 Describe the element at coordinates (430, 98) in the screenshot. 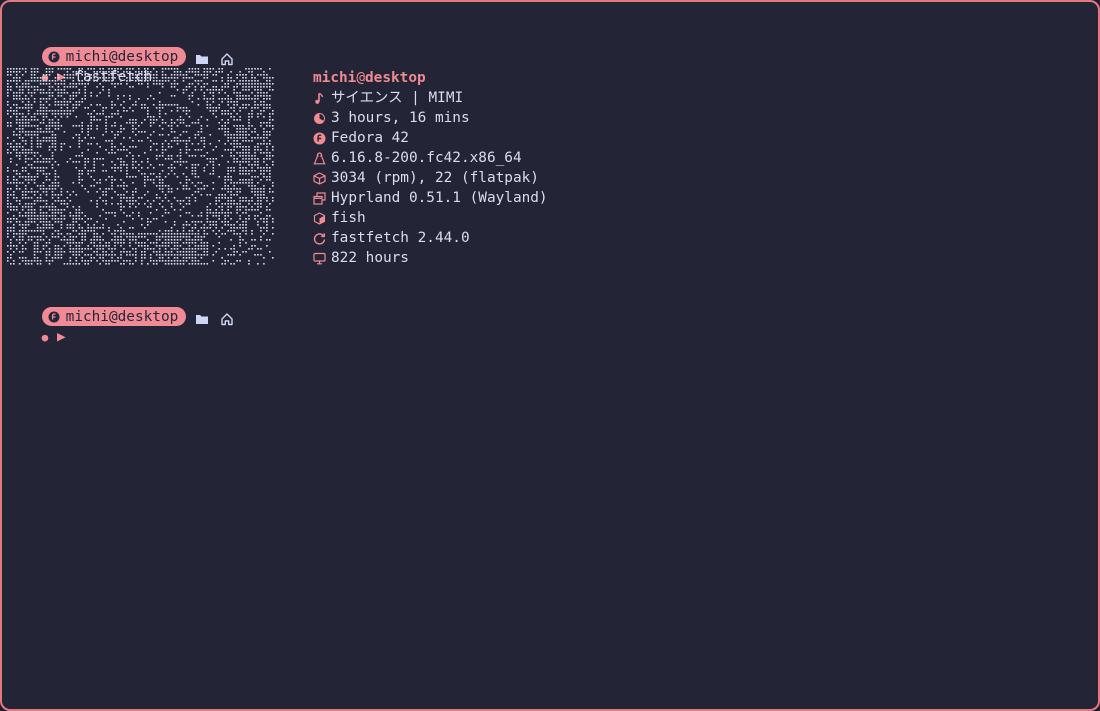

I see `info-row-media: サイエンス | MIMI` at that location.